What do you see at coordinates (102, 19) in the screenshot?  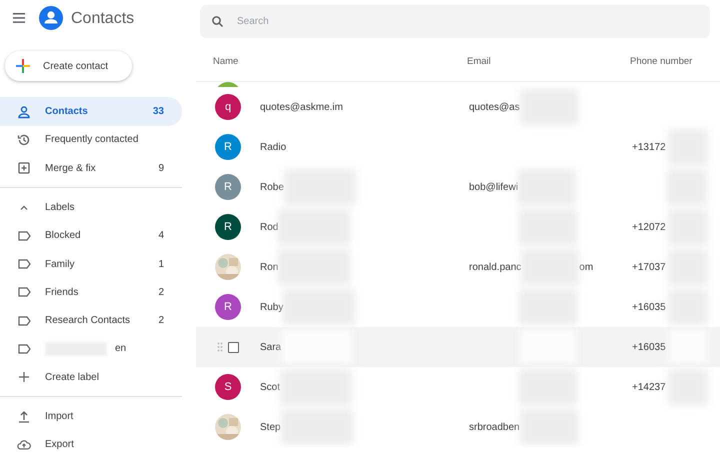 I see `app-title: Contacts` at bounding box center [102, 19].